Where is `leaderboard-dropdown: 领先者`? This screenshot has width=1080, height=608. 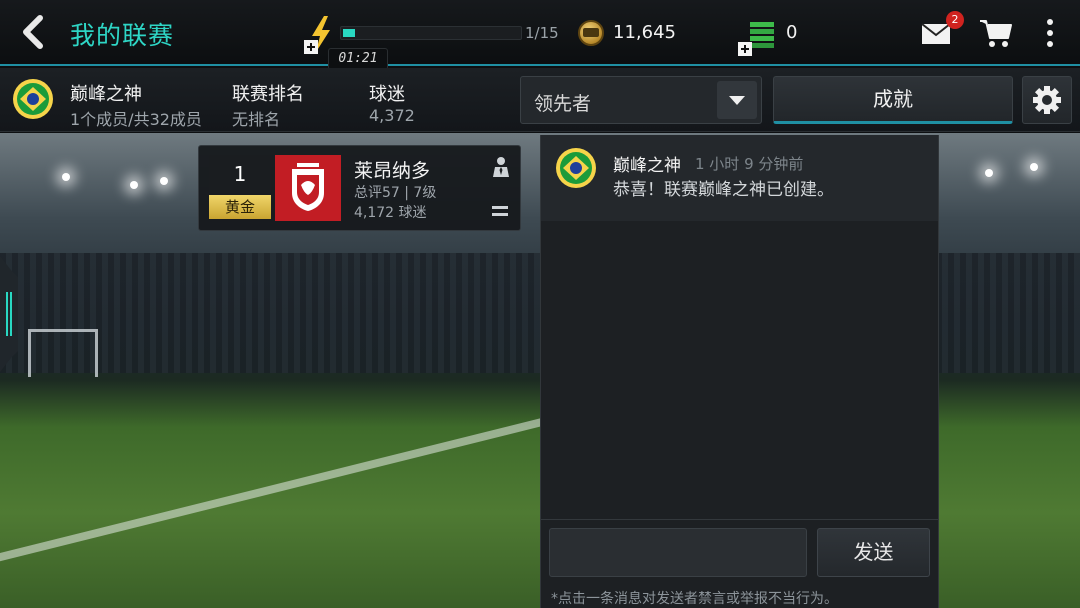 leaderboard-dropdown: 领先者 is located at coordinates (641, 100).